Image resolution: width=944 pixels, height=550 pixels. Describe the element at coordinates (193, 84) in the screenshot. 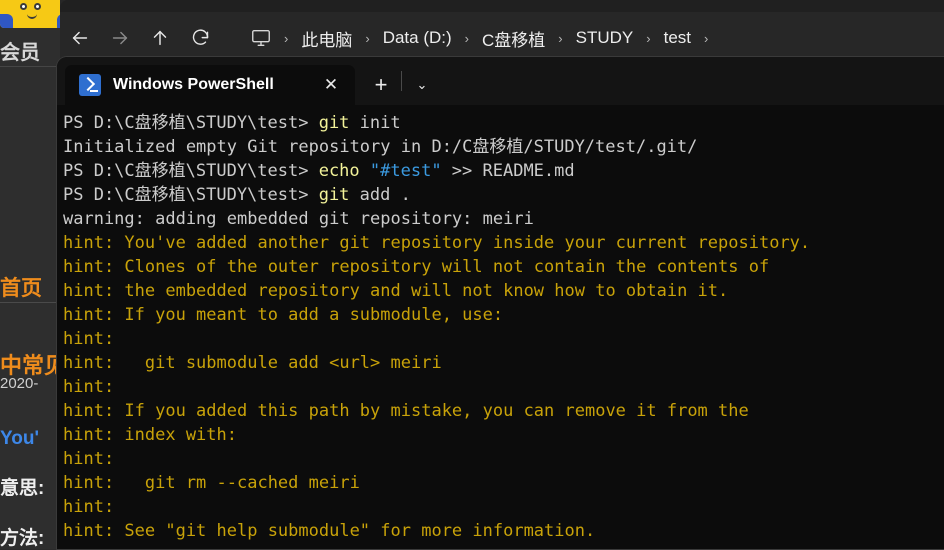

I see `terminal-tab-title: Windows PowerShell` at that location.